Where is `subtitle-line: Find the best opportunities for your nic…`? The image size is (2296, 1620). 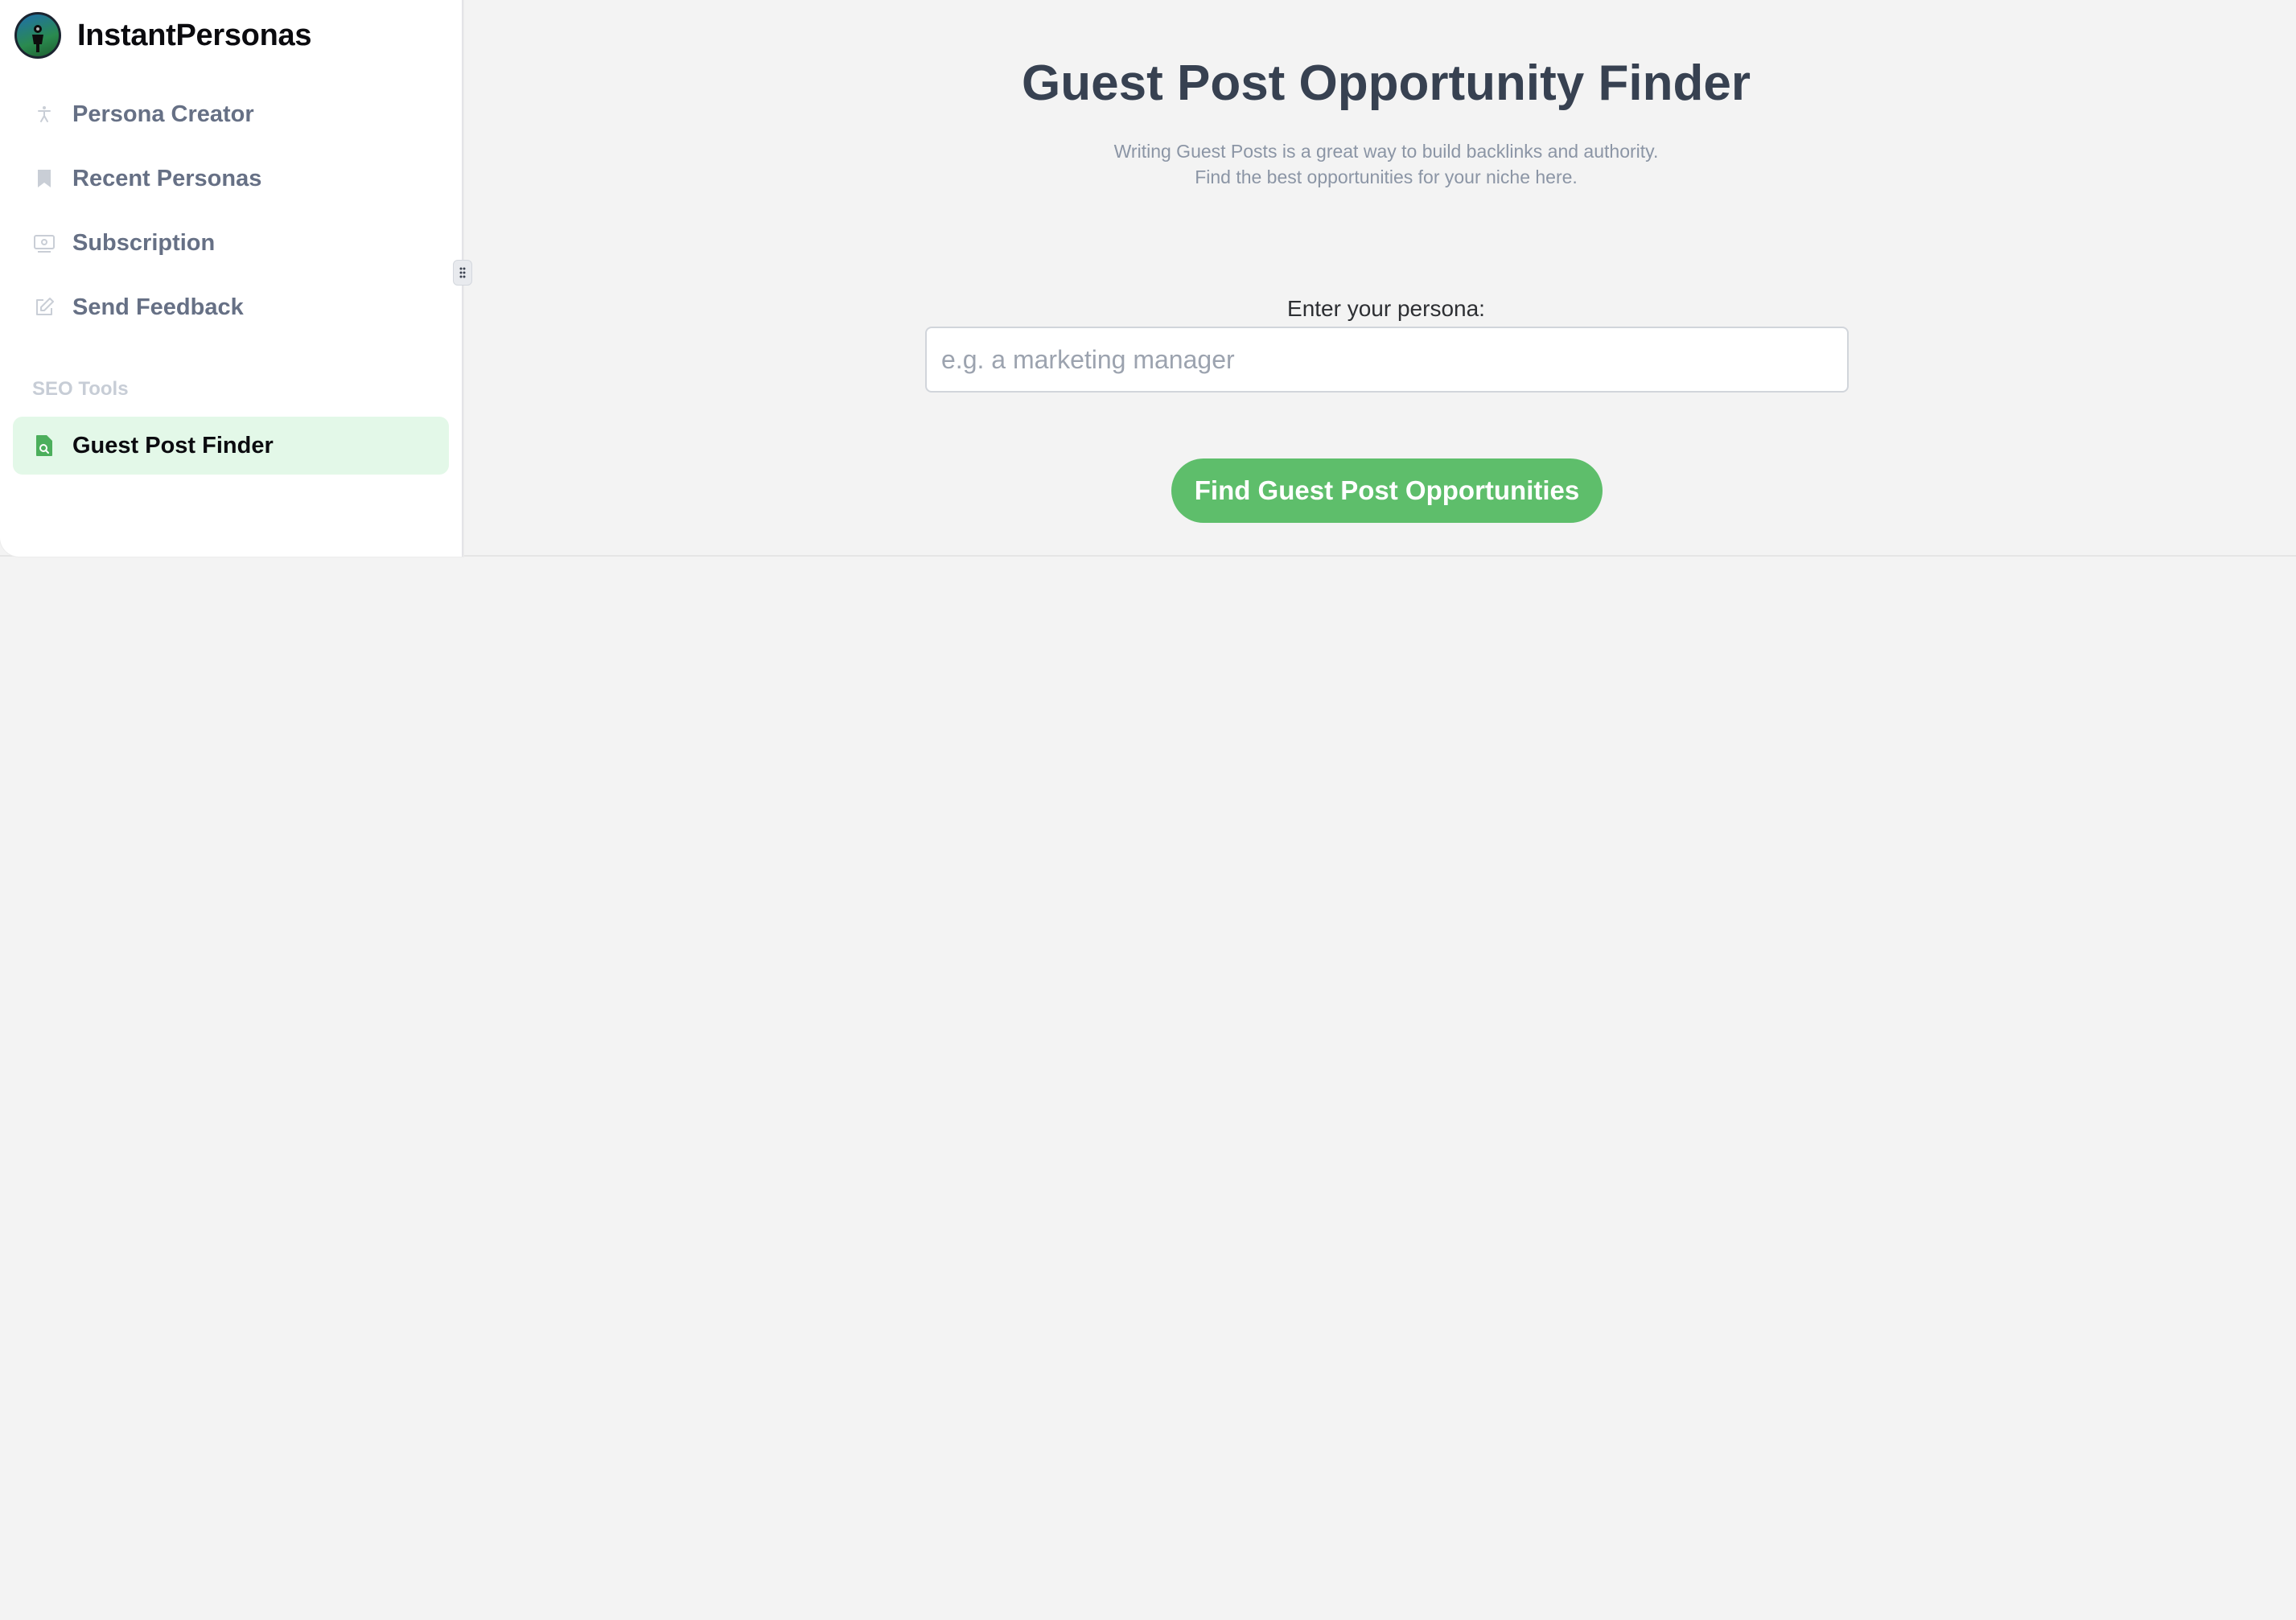
subtitle-line: Find the best opportunities for your nic… is located at coordinates (1386, 177).